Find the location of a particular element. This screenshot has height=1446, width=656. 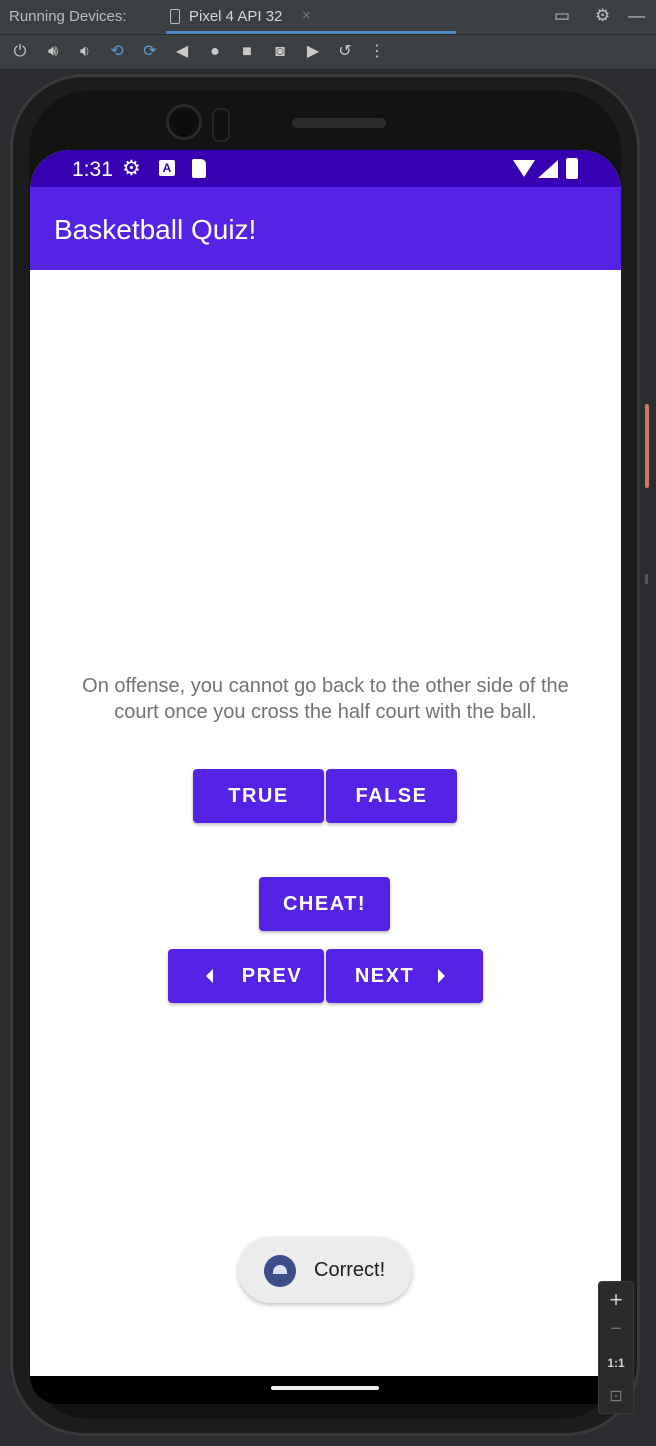

app-bar: Basketball Quiz! is located at coordinates (325, 228).